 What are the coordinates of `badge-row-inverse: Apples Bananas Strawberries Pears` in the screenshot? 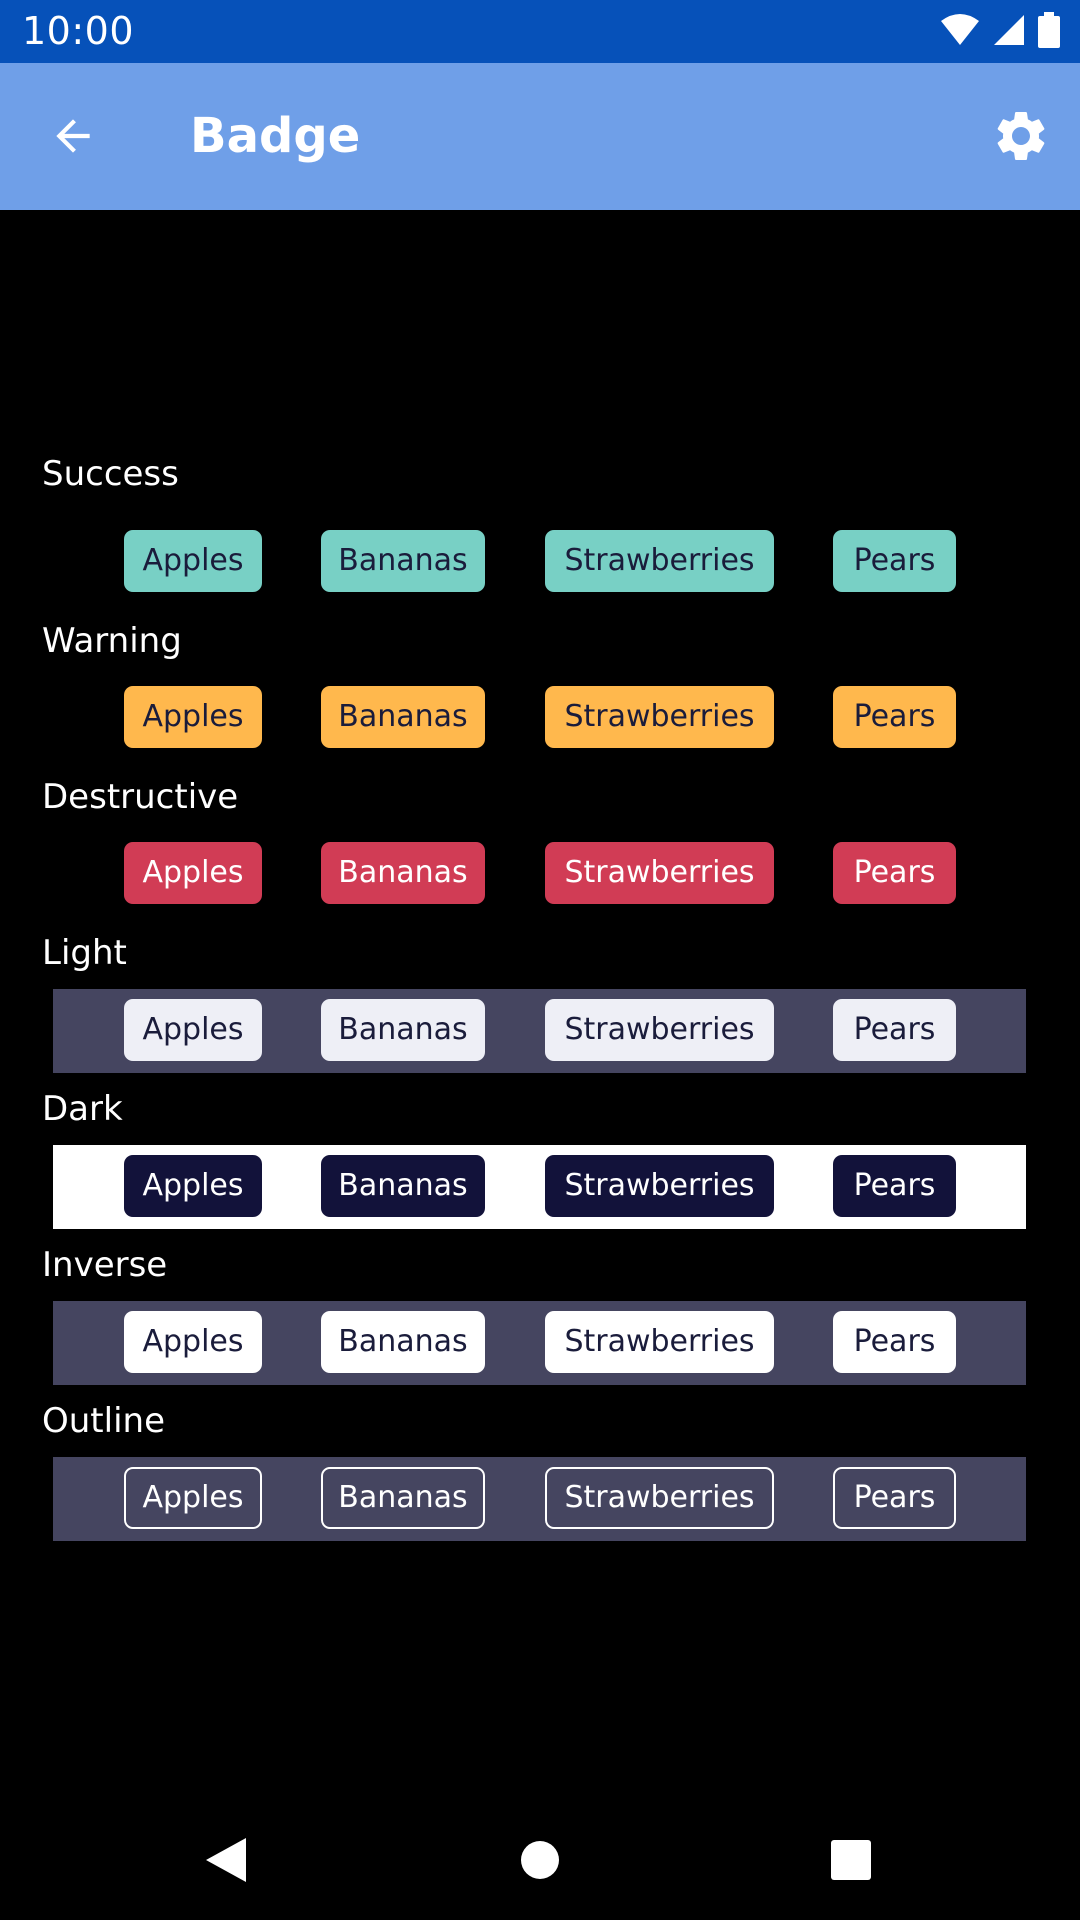 It's located at (539, 1343).